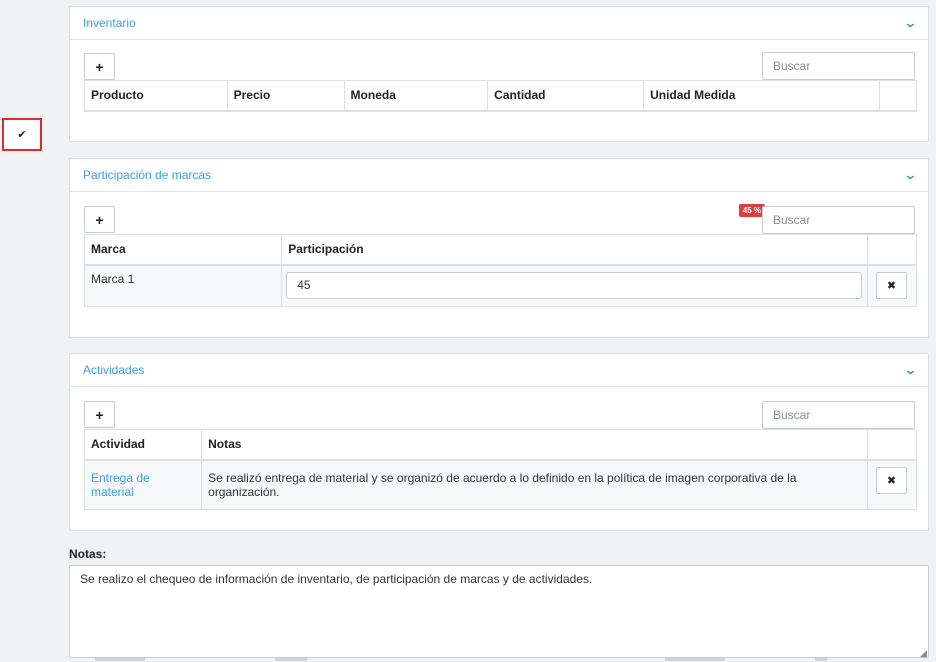 This screenshot has width=936, height=662. What do you see at coordinates (189, 1) in the screenshot?
I see `page-heading-cut: ⁀⁀⁀⁀⁀⁀⁀⁀⁀⁀⁀` at bounding box center [189, 1].